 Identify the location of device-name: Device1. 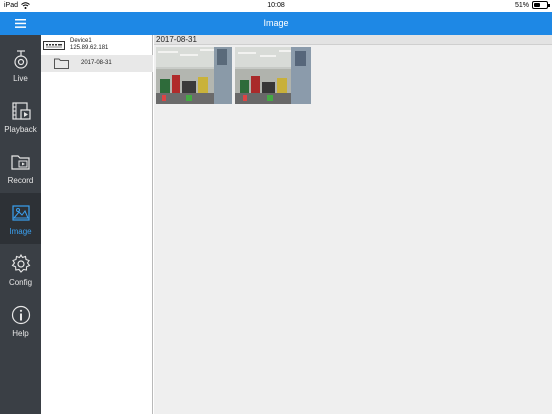
(81, 41).